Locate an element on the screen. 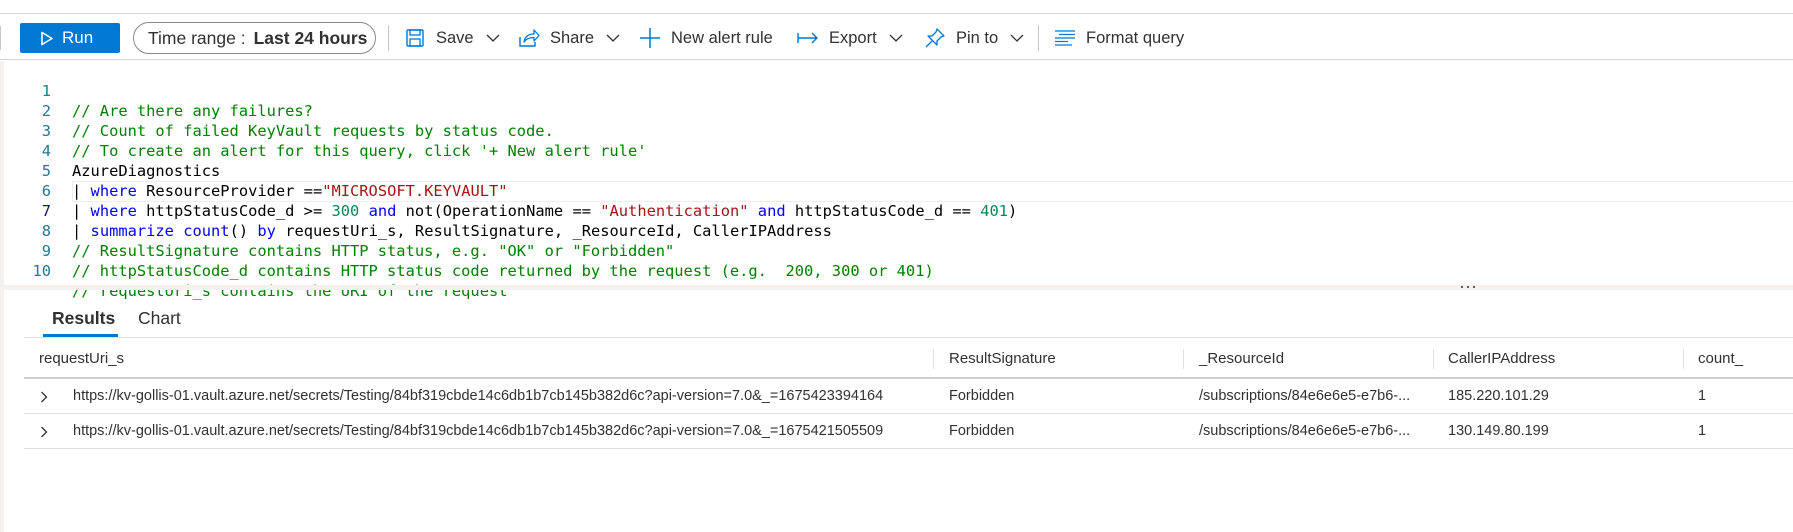  pin-to-label: Pin to is located at coordinates (977, 37).